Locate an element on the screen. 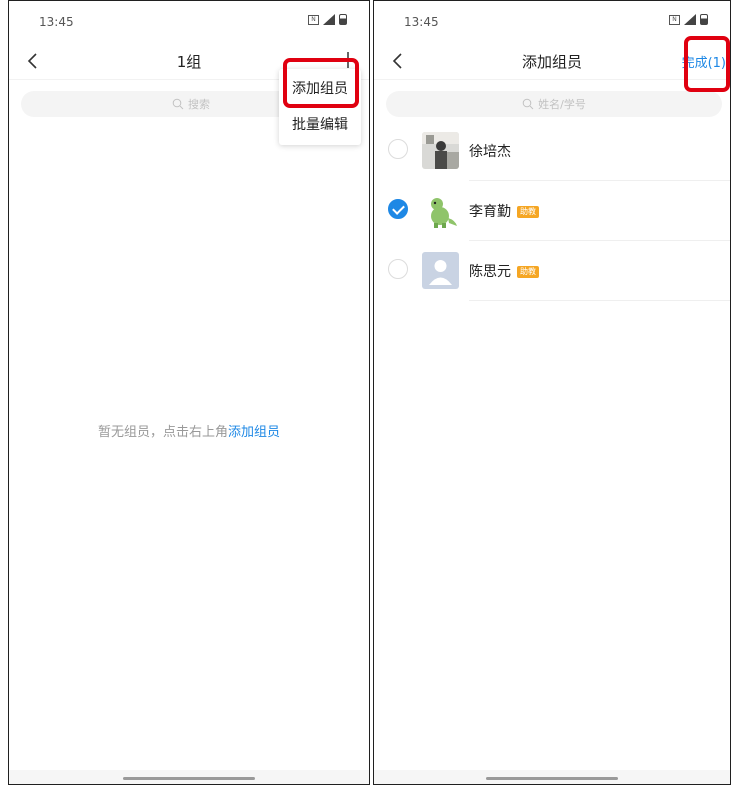 The image size is (731, 787). empty-state-text: 暂无组员，点击右上角 is located at coordinates (162, 432).